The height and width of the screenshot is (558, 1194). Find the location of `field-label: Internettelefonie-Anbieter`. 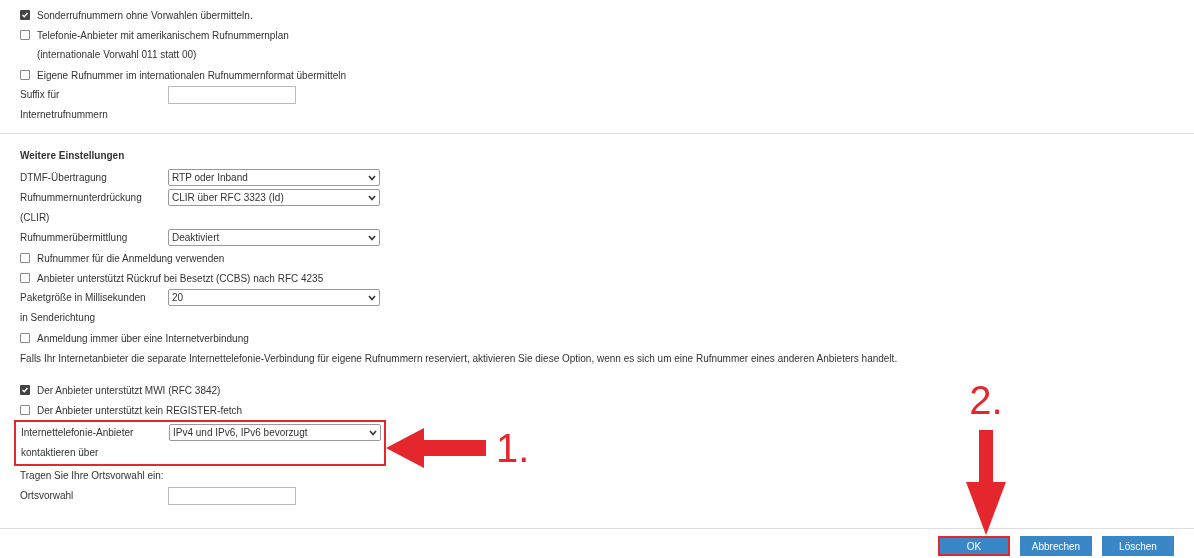

field-label: Internettelefonie-Anbieter is located at coordinates (78, 433).